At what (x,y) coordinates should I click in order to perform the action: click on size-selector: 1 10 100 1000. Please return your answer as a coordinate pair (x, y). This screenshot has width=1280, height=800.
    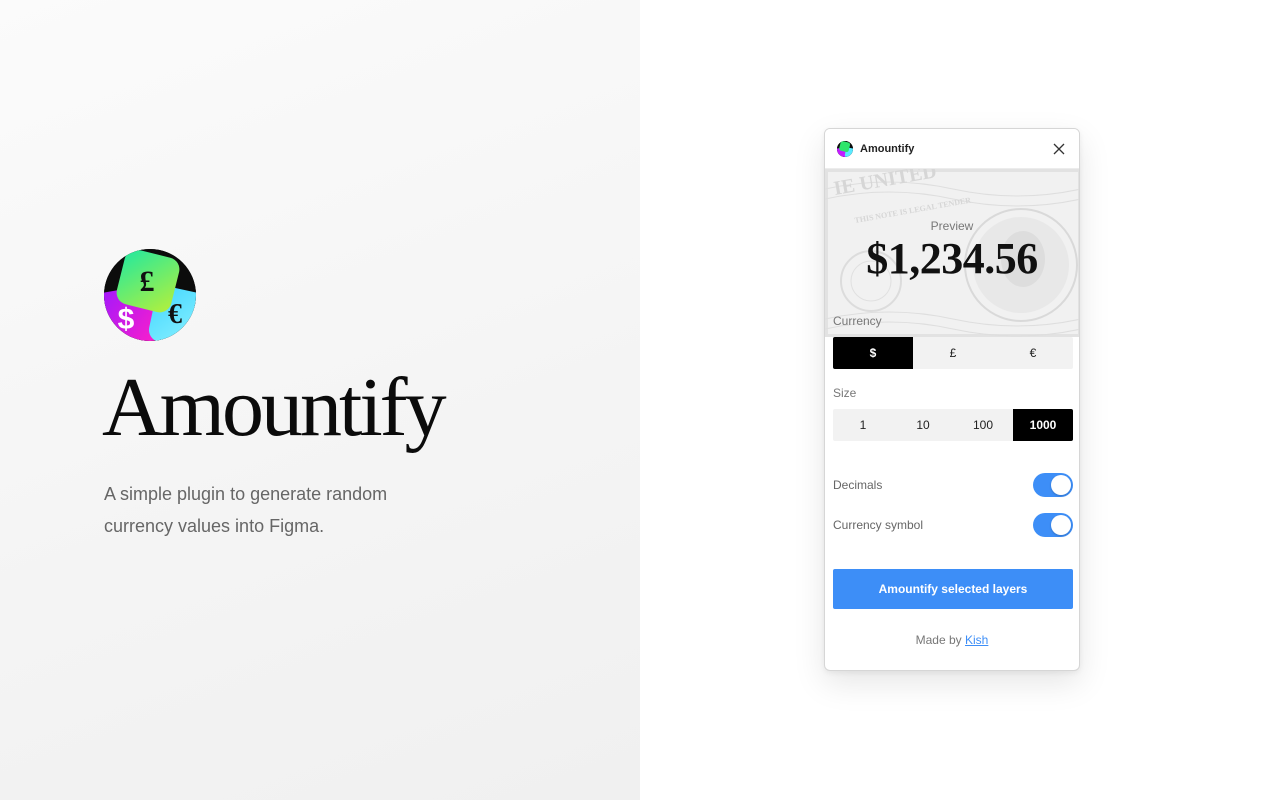
    Looking at the image, I should click on (953, 425).